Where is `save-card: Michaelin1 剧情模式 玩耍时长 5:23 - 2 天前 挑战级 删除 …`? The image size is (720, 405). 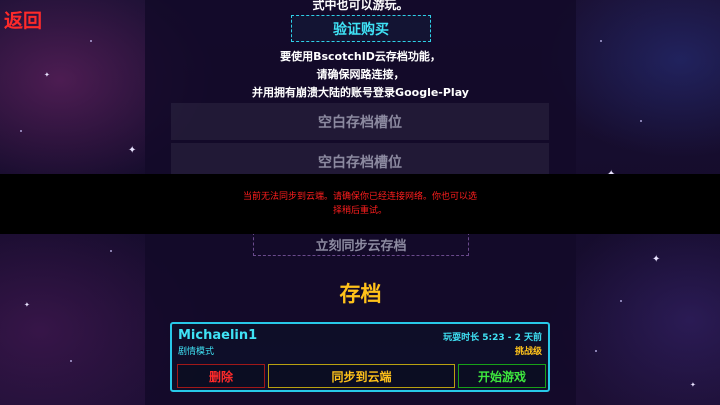
save-card: Michaelin1 剧情模式 玩耍时长 5:23 - 2 天前 挑战级 删除 … is located at coordinates (360, 357).